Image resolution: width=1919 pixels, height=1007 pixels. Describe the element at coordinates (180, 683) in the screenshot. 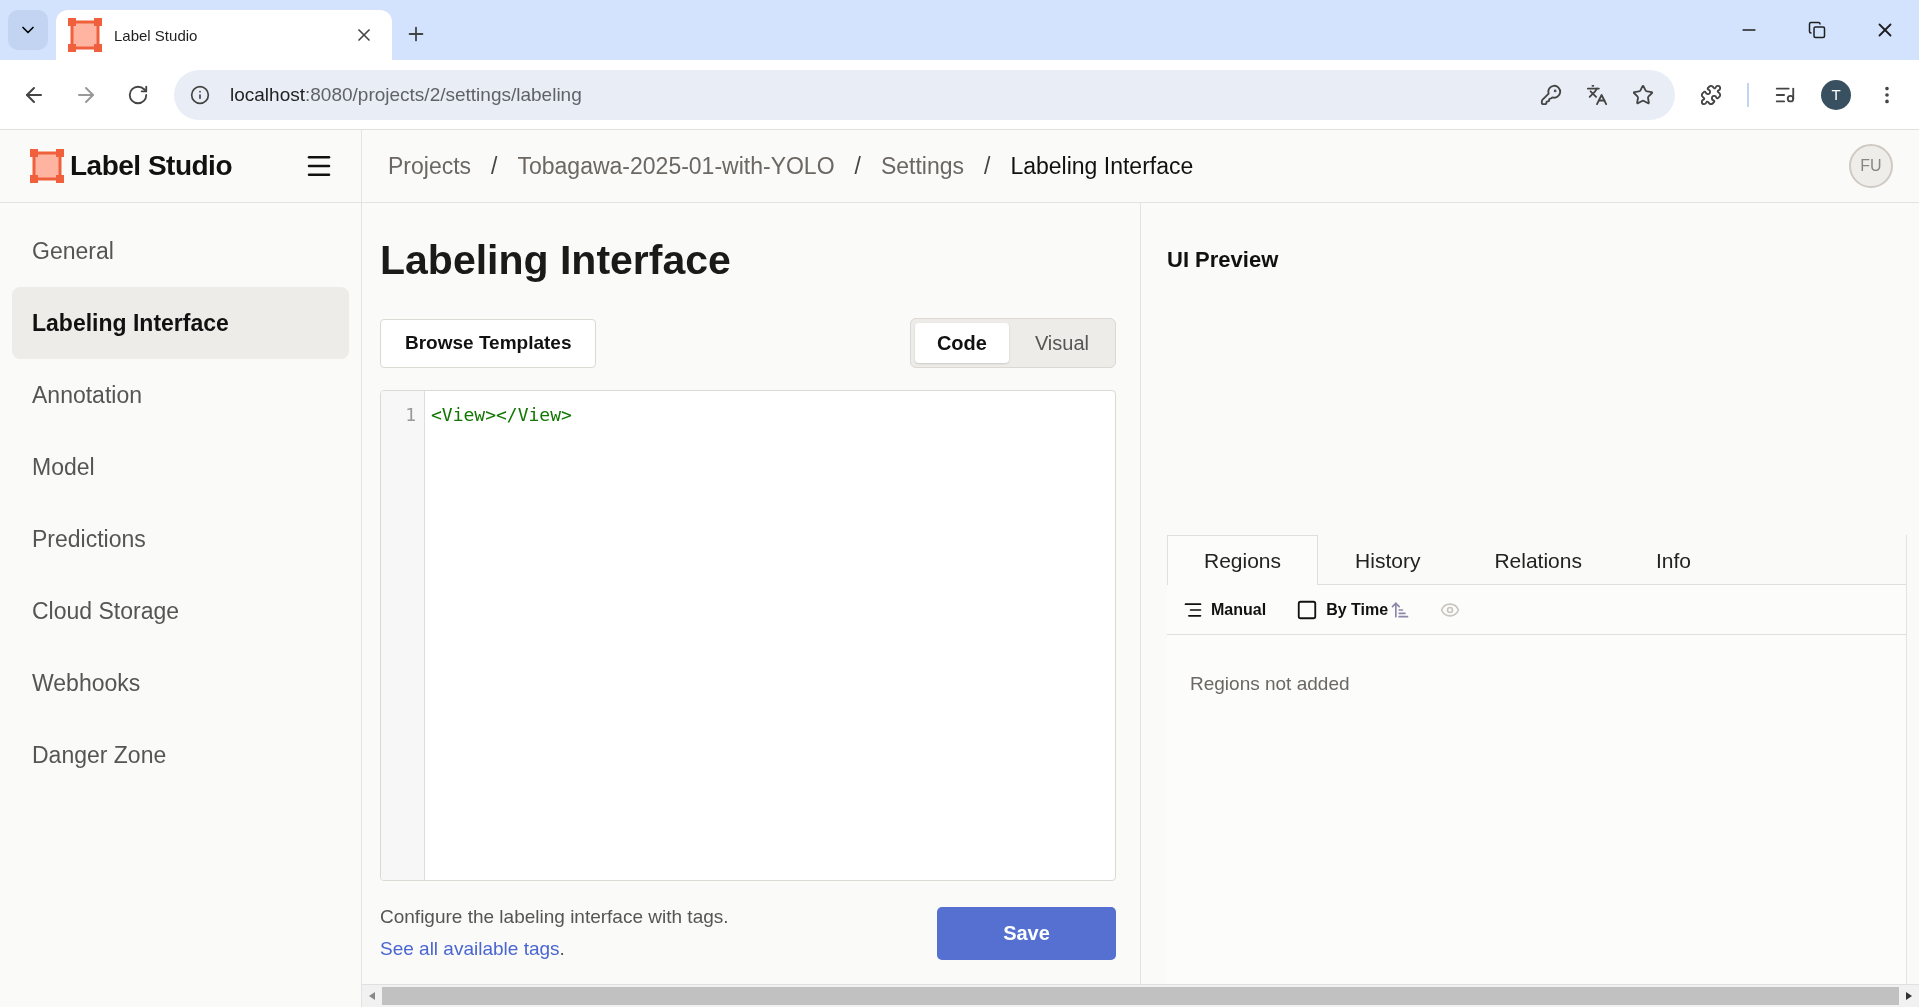

I see `sidebar-item: Webhooks` at that location.